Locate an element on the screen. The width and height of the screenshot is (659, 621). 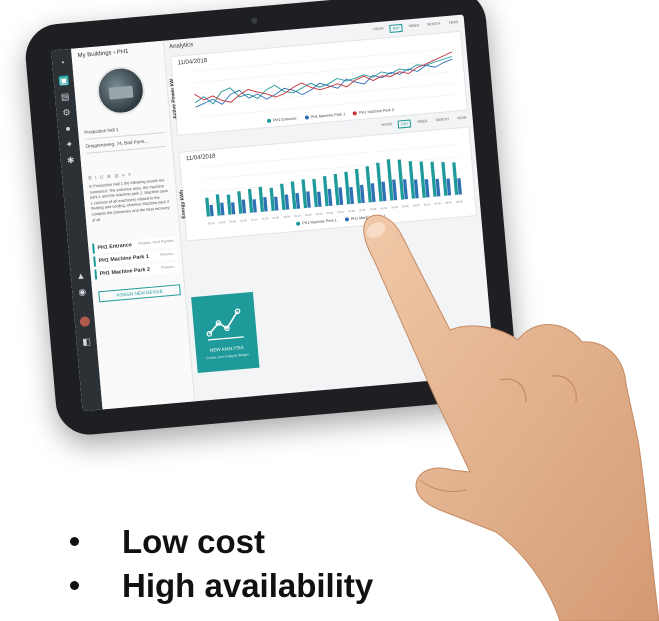
building-photo is located at coordinates (120, 90).